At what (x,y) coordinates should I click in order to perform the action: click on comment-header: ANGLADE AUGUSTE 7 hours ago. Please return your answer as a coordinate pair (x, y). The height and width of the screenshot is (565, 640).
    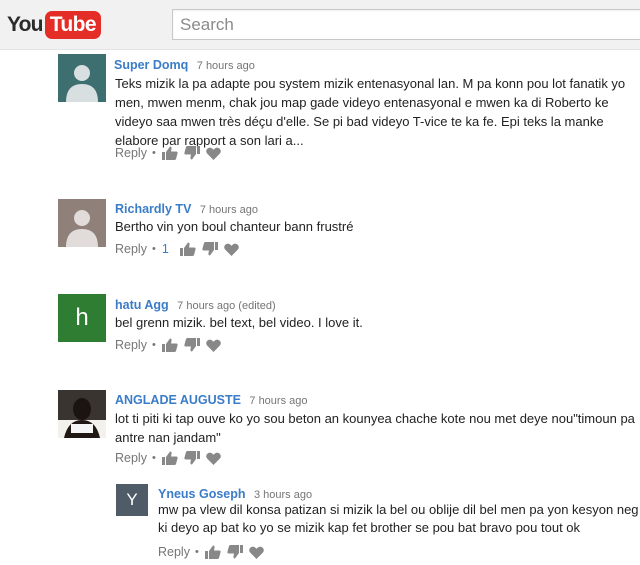
    Looking at the image, I should click on (211, 400).